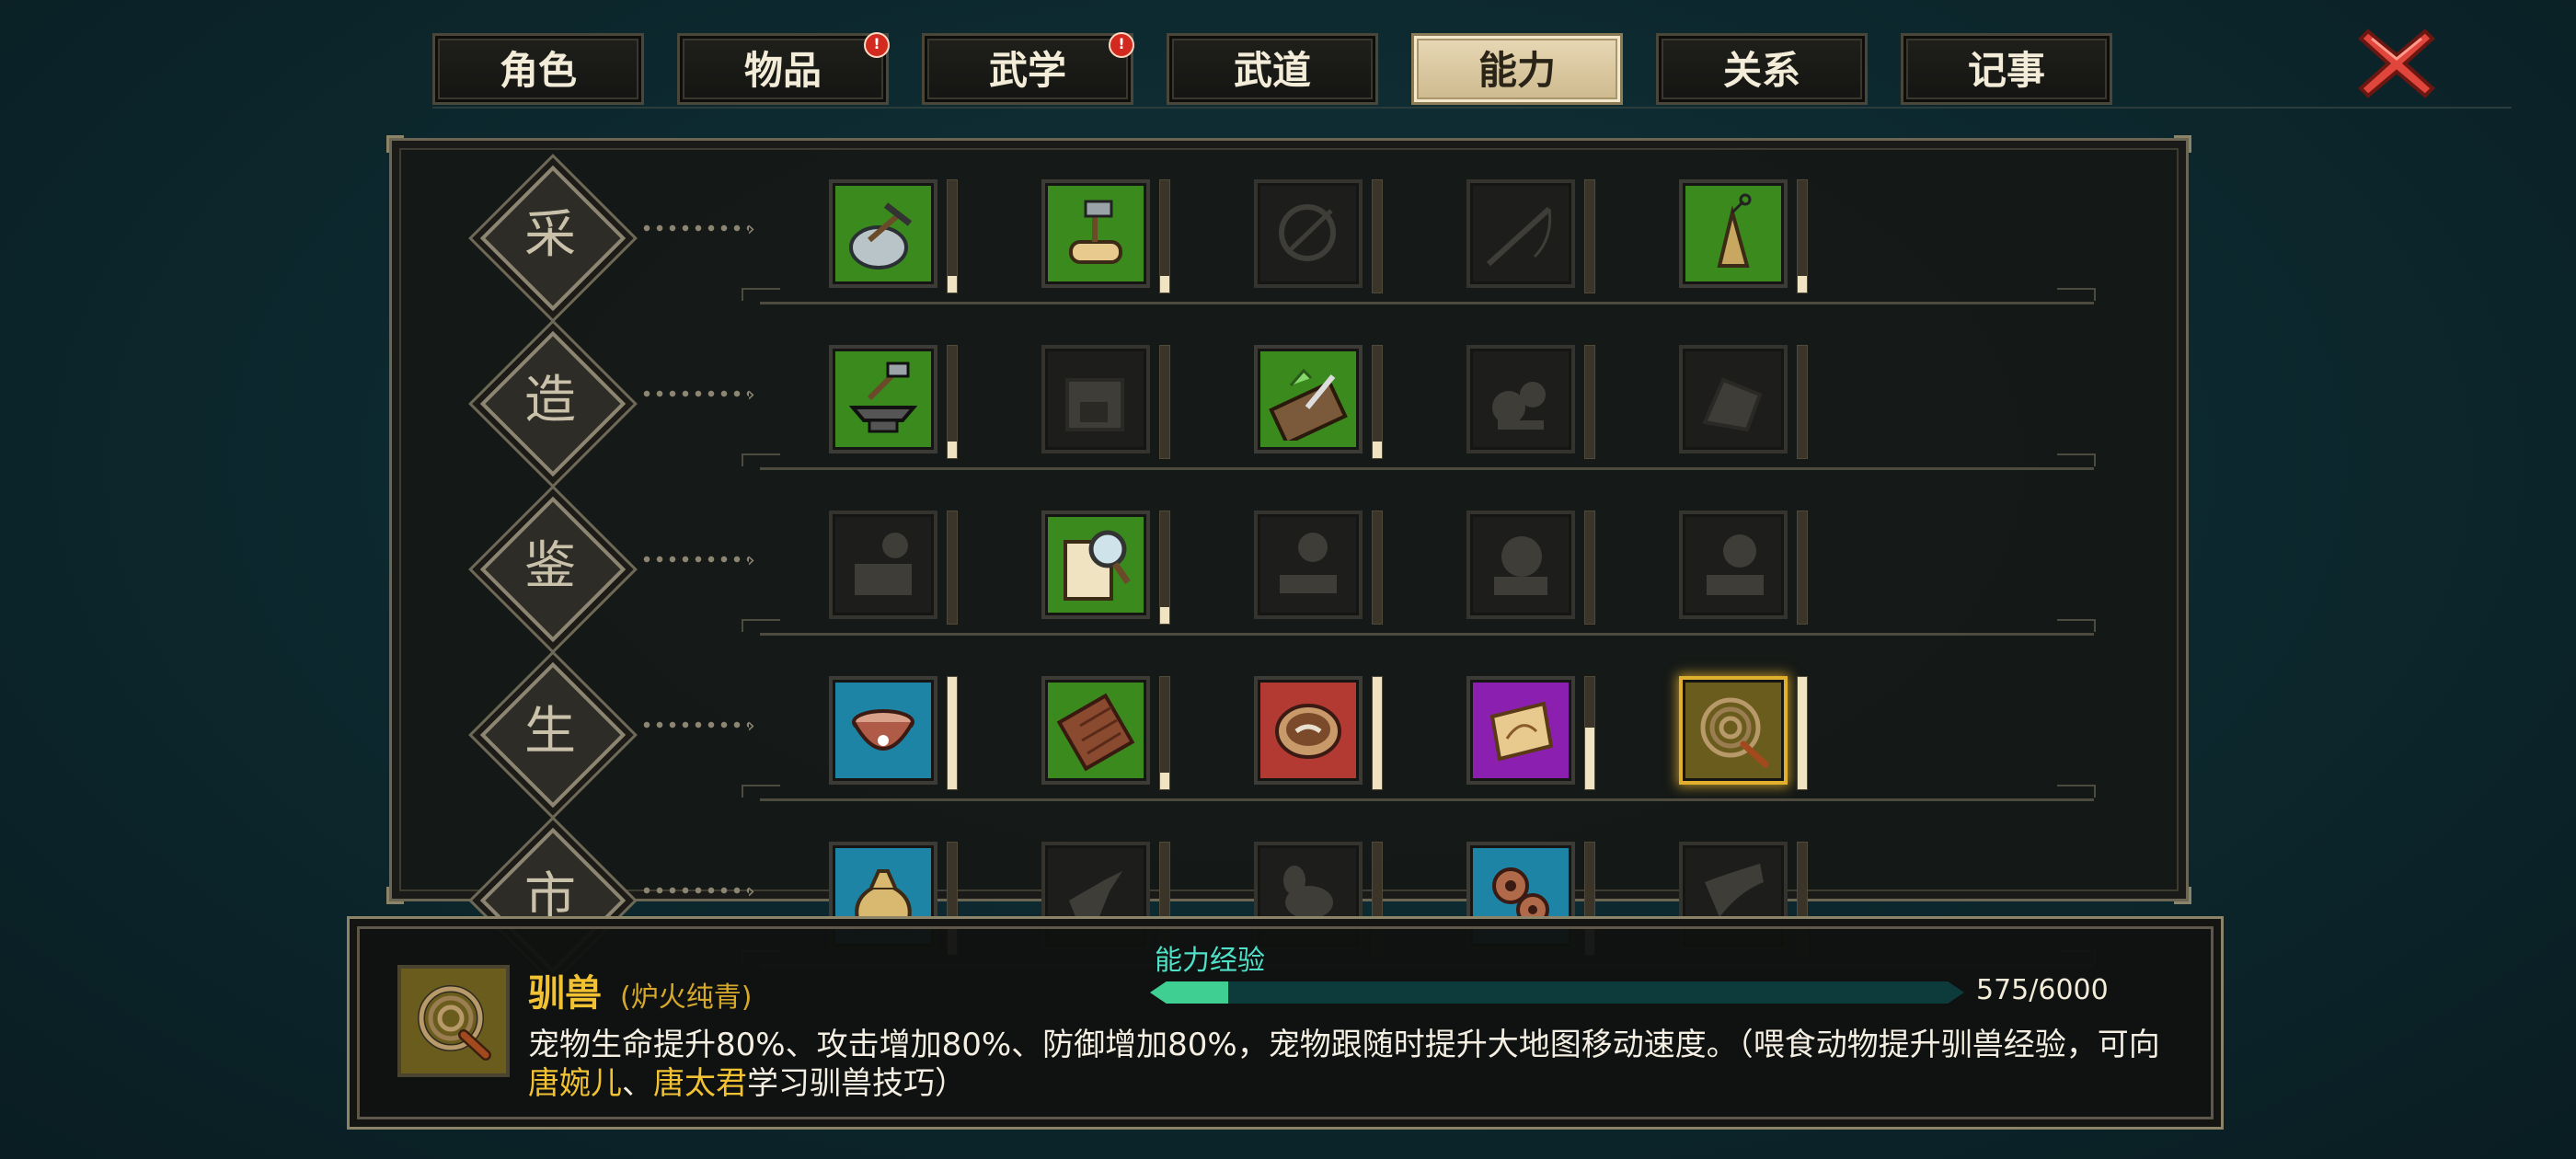 The image size is (2576, 1159). I want to click on tab-label: 武学, so click(1027, 70).